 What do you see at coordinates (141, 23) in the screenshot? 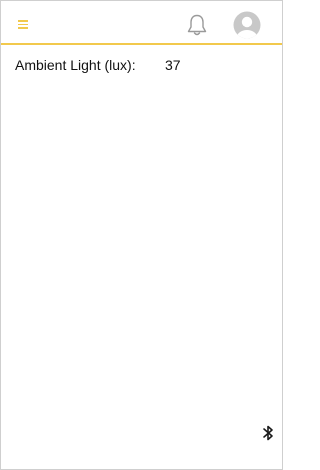
I see `top-app-bar` at bounding box center [141, 23].